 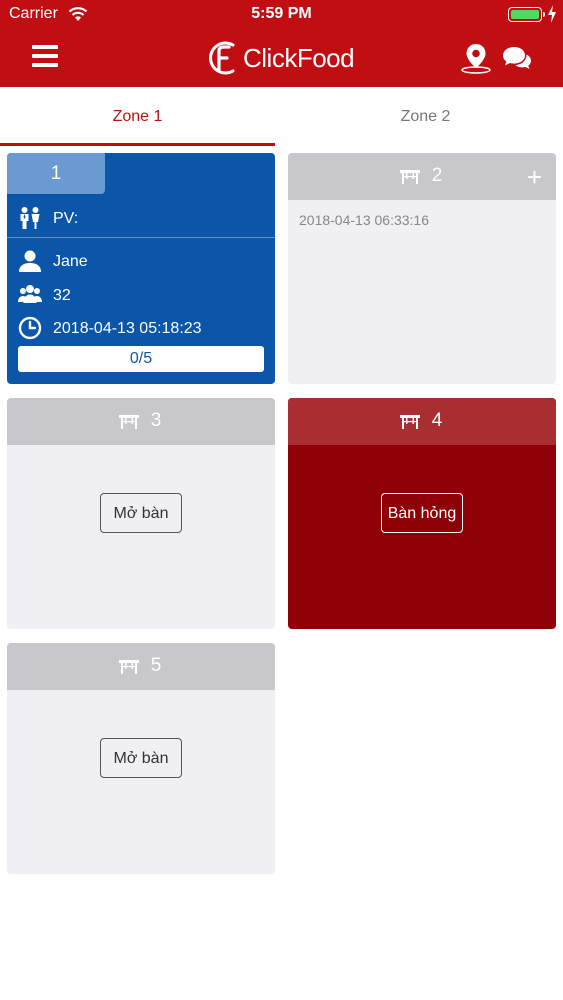 I want to click on logo-mark-icon, so click(x=222, y=58).